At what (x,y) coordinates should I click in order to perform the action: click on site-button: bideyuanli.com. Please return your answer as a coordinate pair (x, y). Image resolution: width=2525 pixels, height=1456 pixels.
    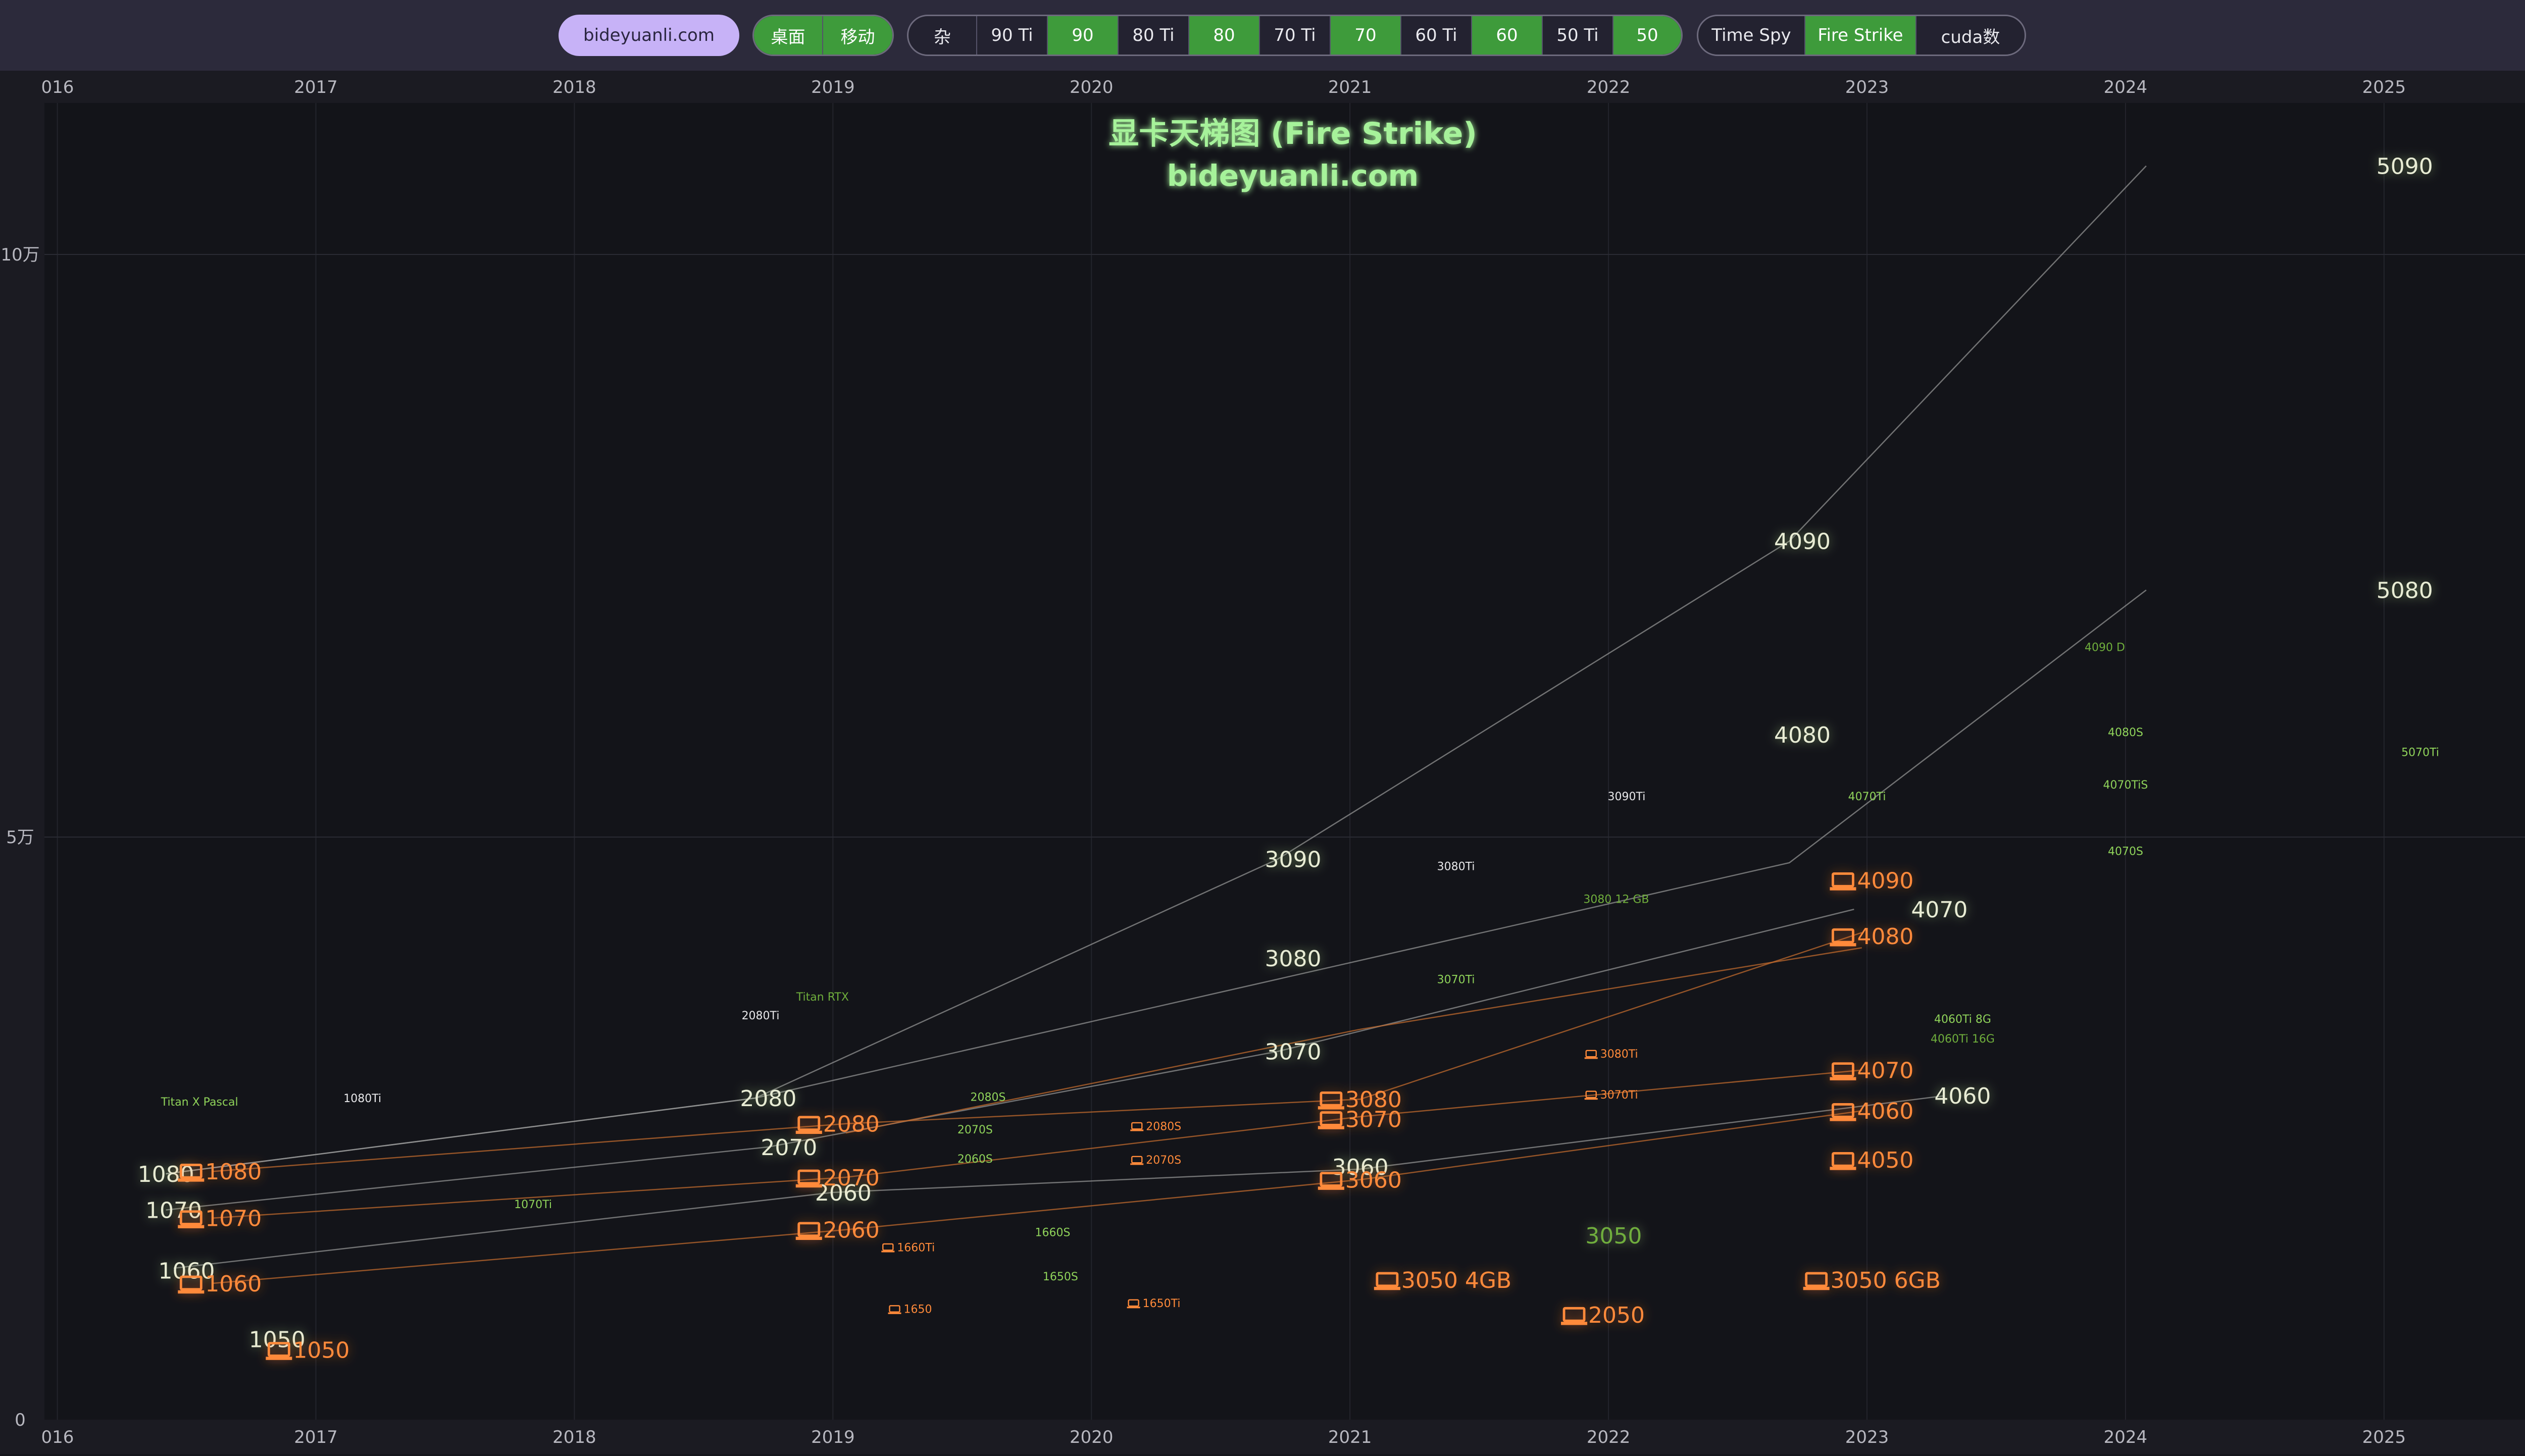
    Looking at the image, I should click on (649, 35).